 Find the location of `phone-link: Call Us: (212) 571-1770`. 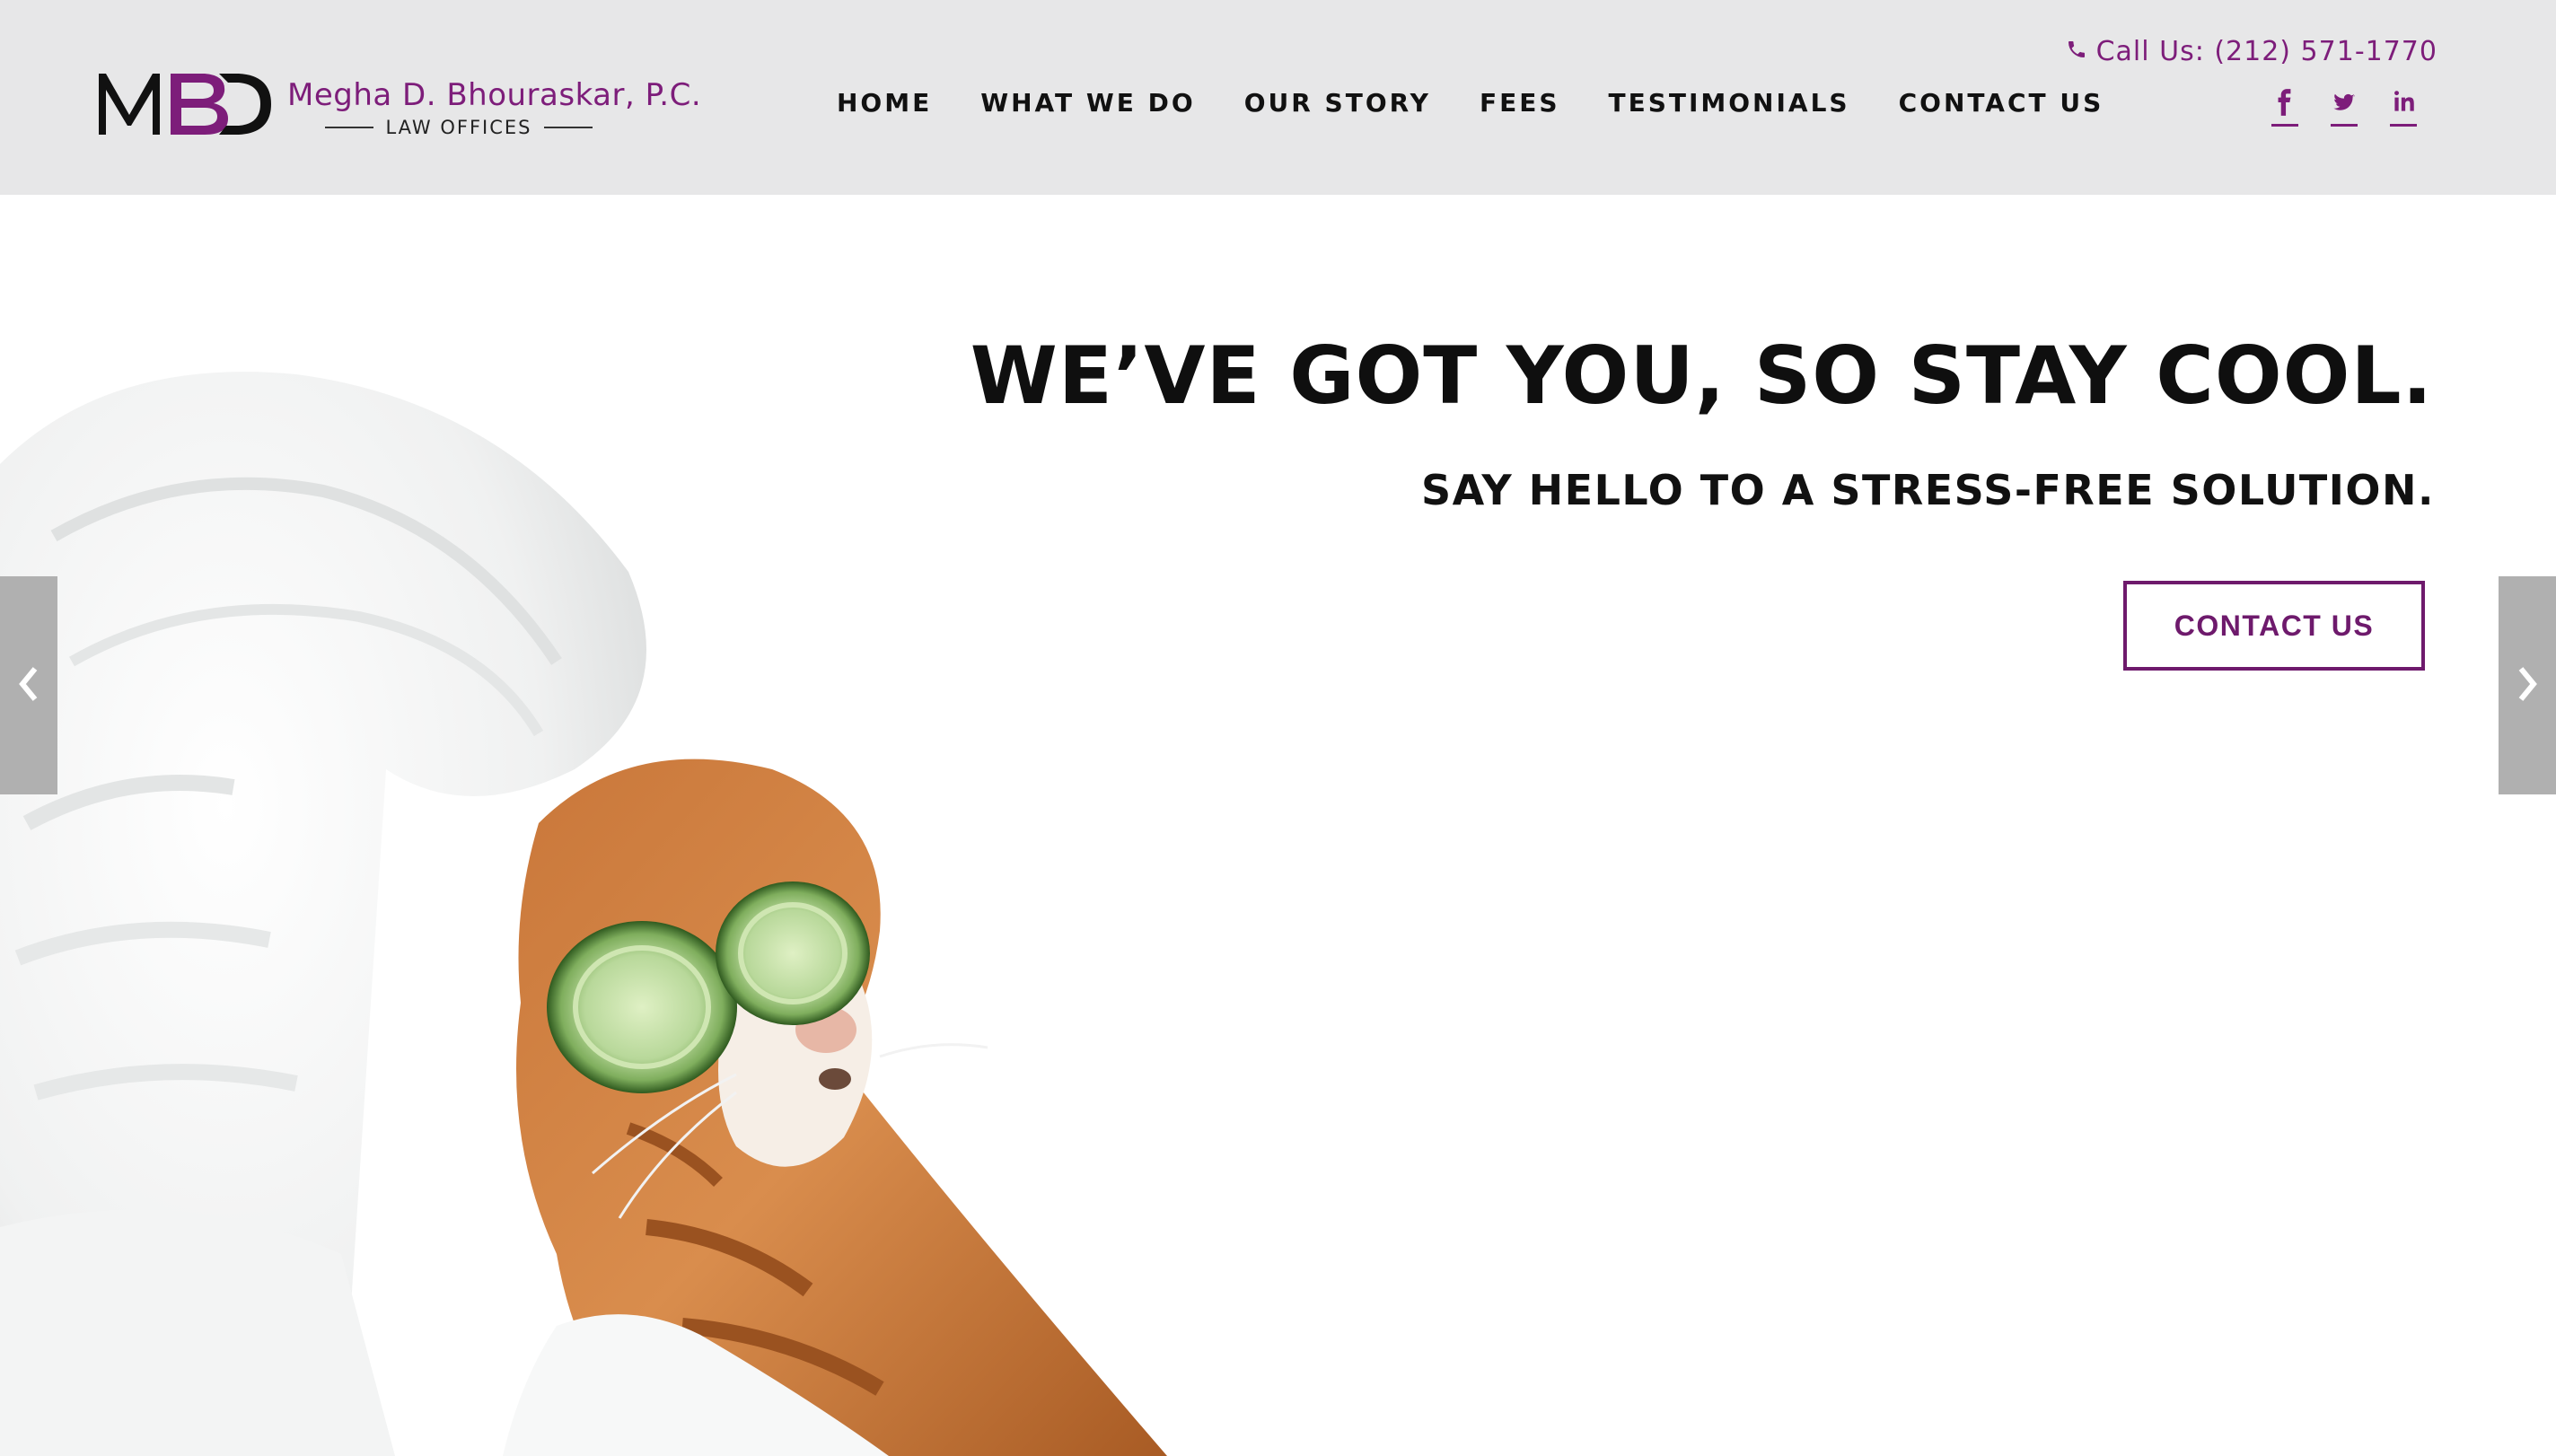

phone-link: Call Us: (212) 571-1770 is located at coordinates (2251, 51).